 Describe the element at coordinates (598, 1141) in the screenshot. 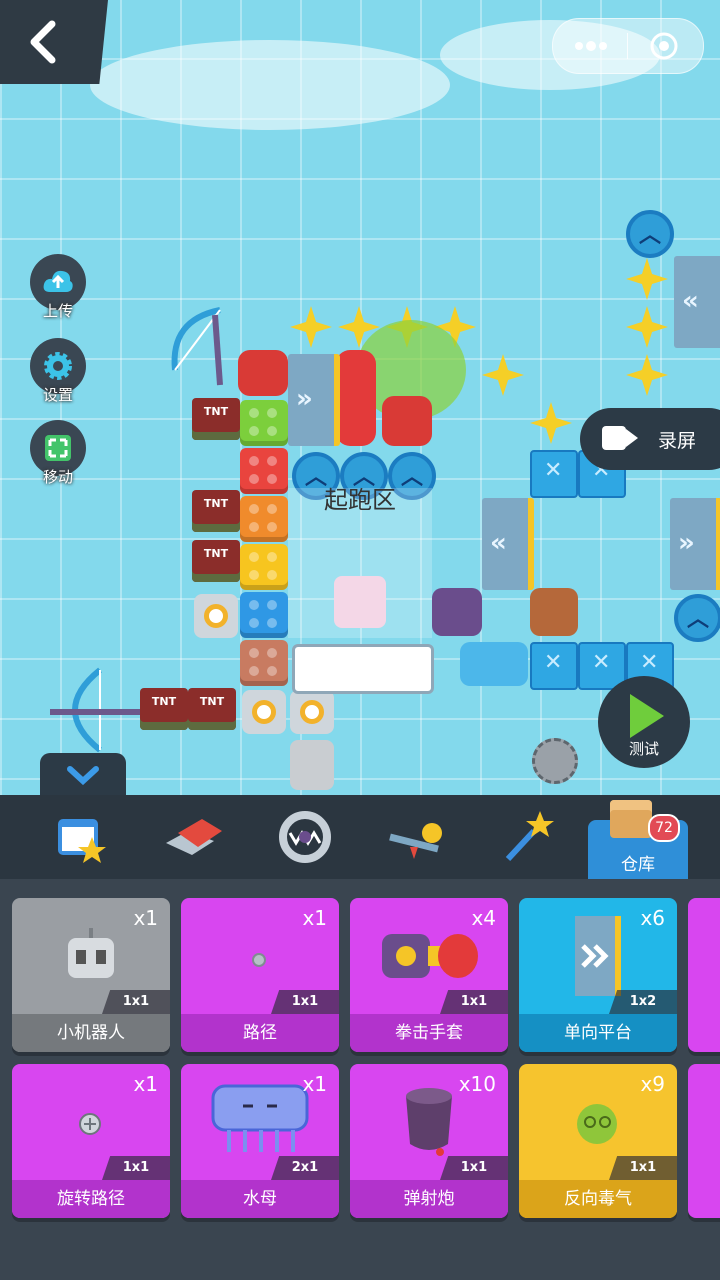

I see `inventory-card: x9 1x1 反向毒气` at that location.